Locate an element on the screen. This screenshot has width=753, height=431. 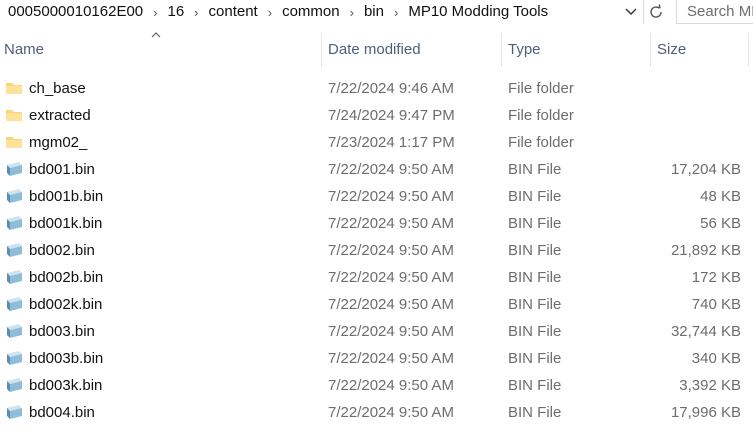
file-size: 340 KB is located at coordinates (716, 358).